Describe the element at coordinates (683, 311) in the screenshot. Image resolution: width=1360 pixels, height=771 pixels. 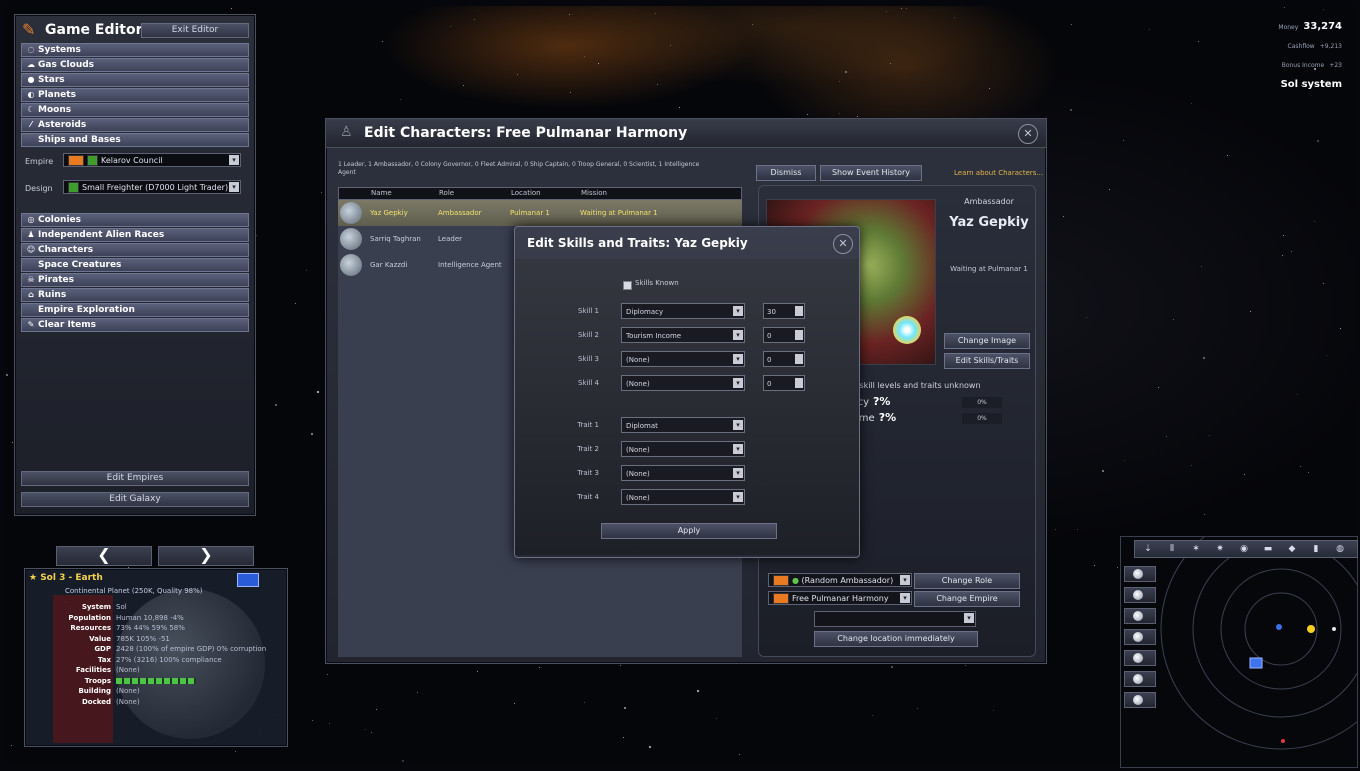
I see `skill-select: Diplomacy ▾` at that location.